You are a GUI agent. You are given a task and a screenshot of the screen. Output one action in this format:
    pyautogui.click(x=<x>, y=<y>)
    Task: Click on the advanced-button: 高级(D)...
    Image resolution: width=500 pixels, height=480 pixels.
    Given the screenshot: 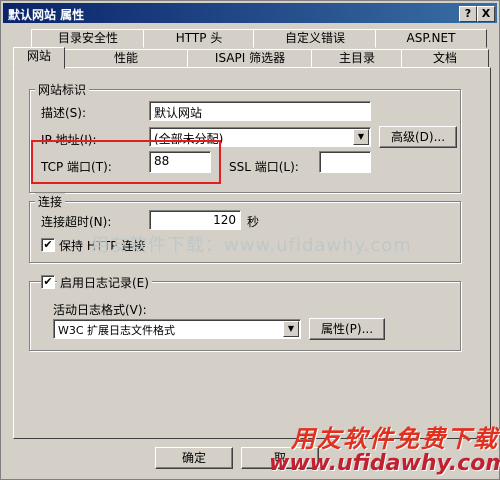 What is the action you would take?
    pyautogui.click(x=418, y=137)
    